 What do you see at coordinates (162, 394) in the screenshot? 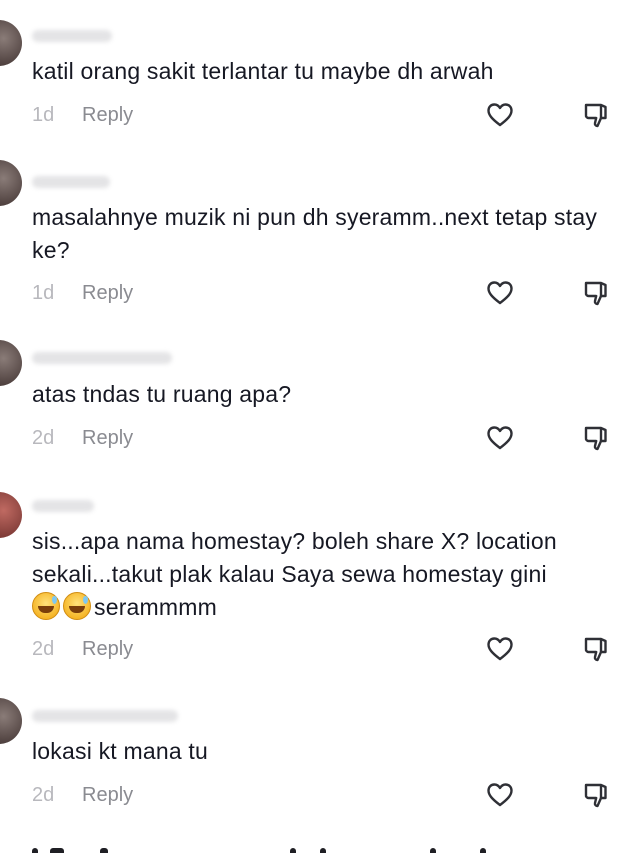
I see `comment-text: atas tndas tu ruang apa?` at bounding box center [162, 394].